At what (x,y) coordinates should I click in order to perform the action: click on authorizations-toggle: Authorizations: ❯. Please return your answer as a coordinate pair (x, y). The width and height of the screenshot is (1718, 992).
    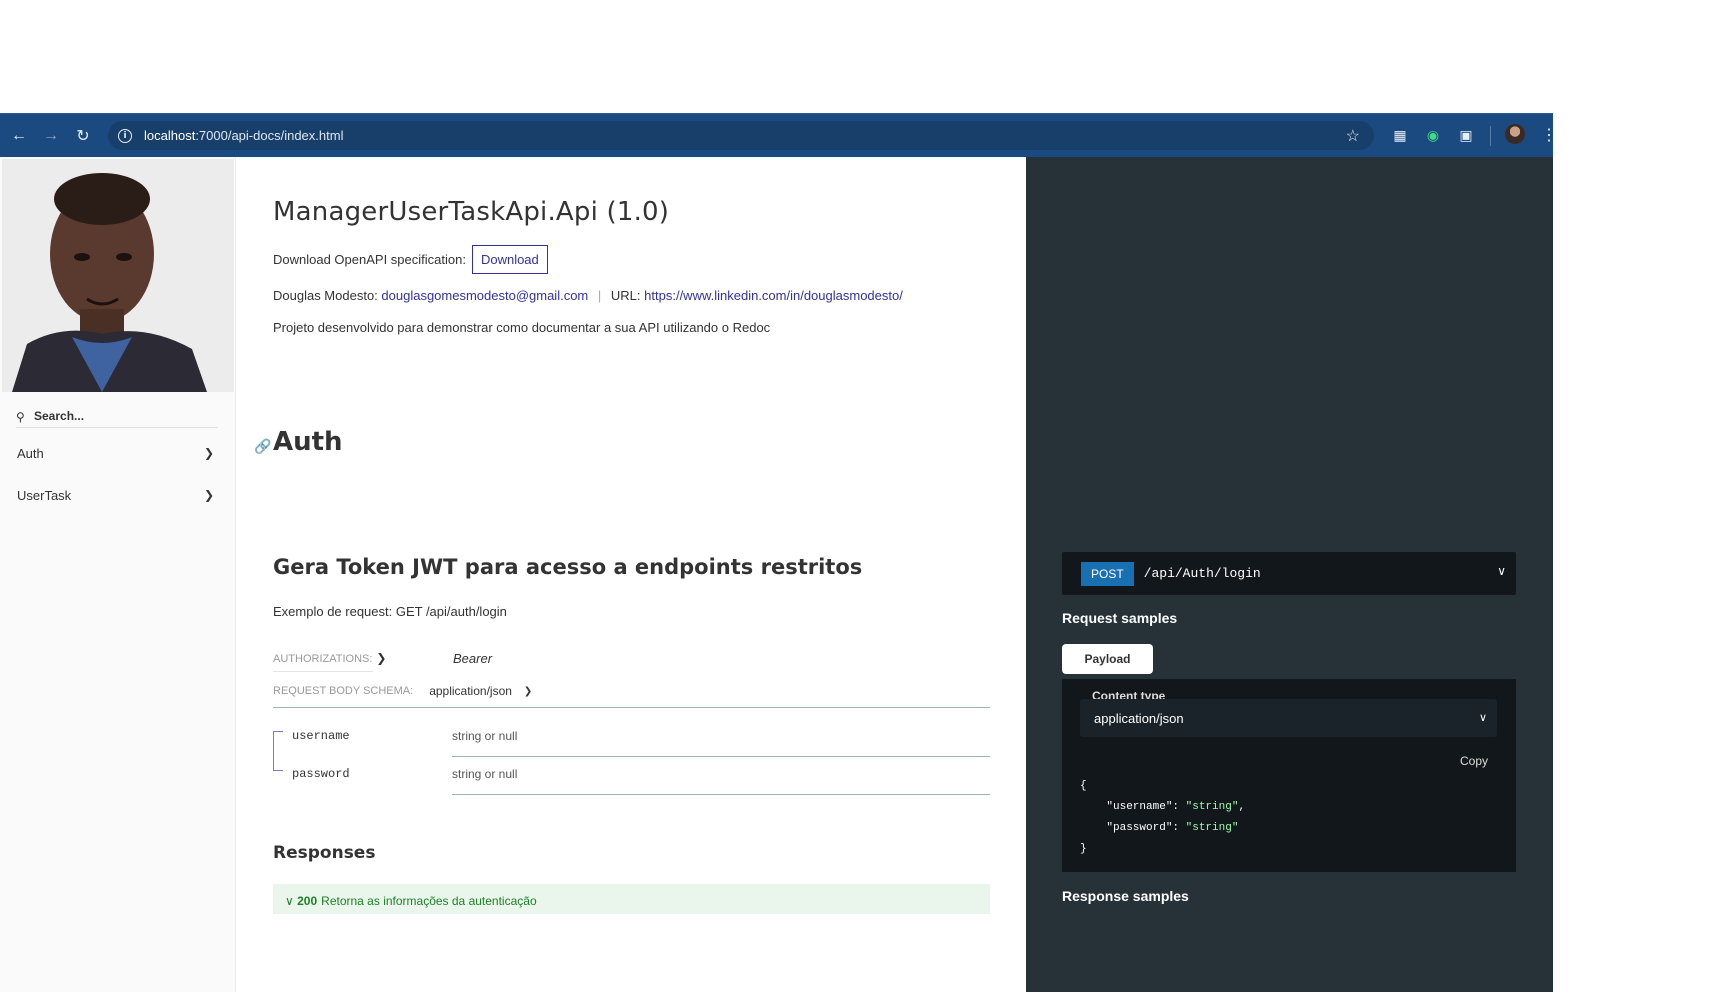
    Looking at the image, I should click on (329, 661).